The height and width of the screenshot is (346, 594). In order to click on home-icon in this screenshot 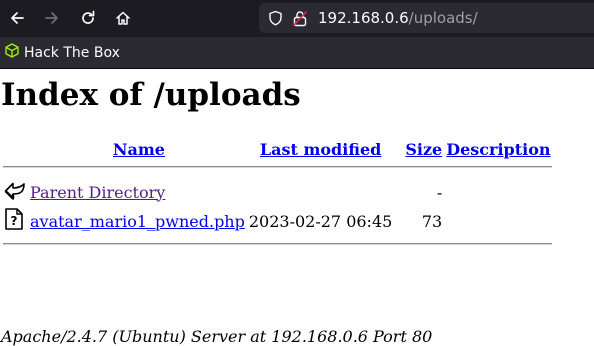, I will do `click(123, 18)`.